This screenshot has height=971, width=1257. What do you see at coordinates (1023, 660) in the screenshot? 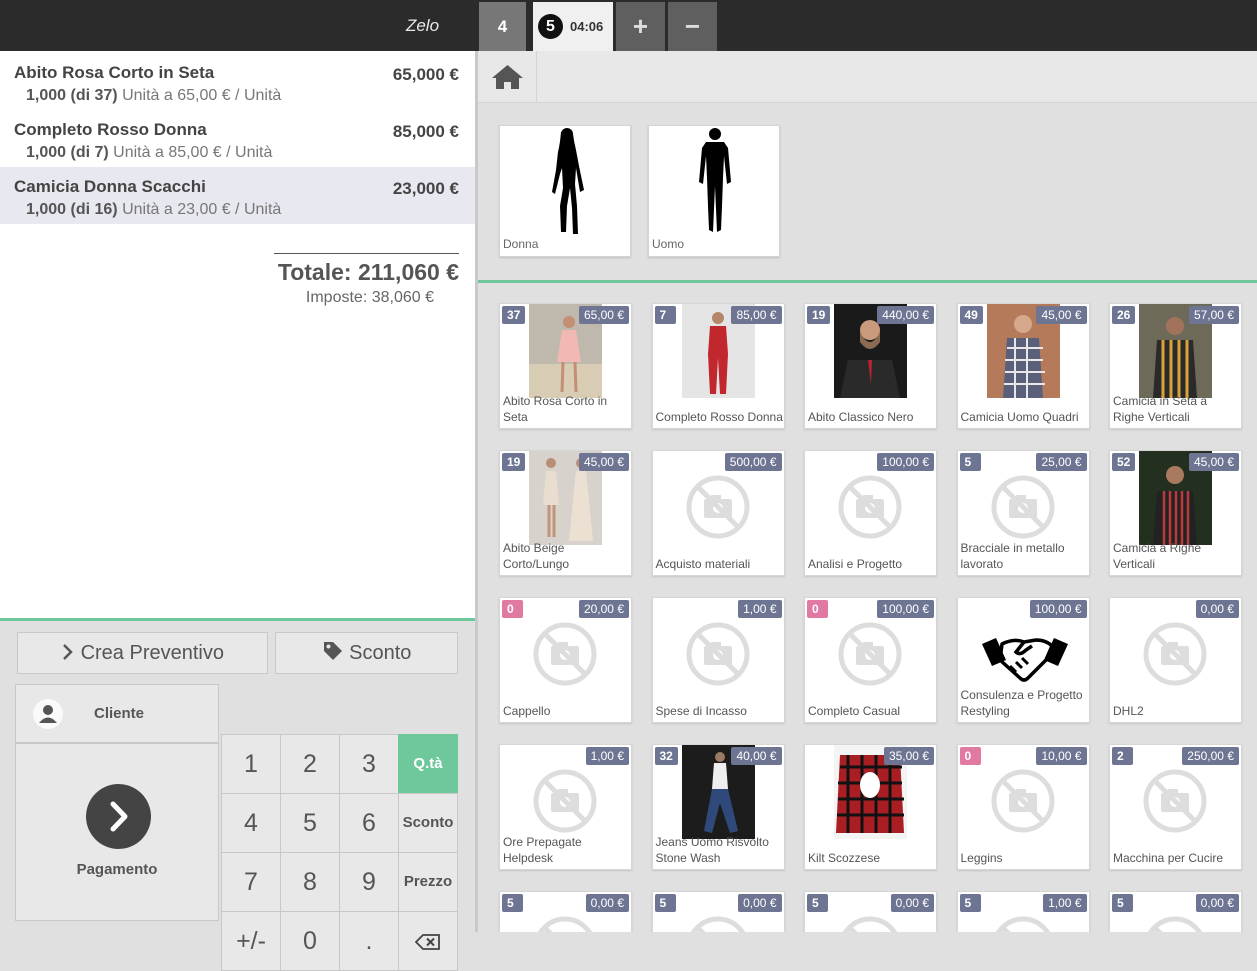
I see `product-card: 100,00 € Consulenza e Progetto Restyling` at bounding box center [1023, 660].